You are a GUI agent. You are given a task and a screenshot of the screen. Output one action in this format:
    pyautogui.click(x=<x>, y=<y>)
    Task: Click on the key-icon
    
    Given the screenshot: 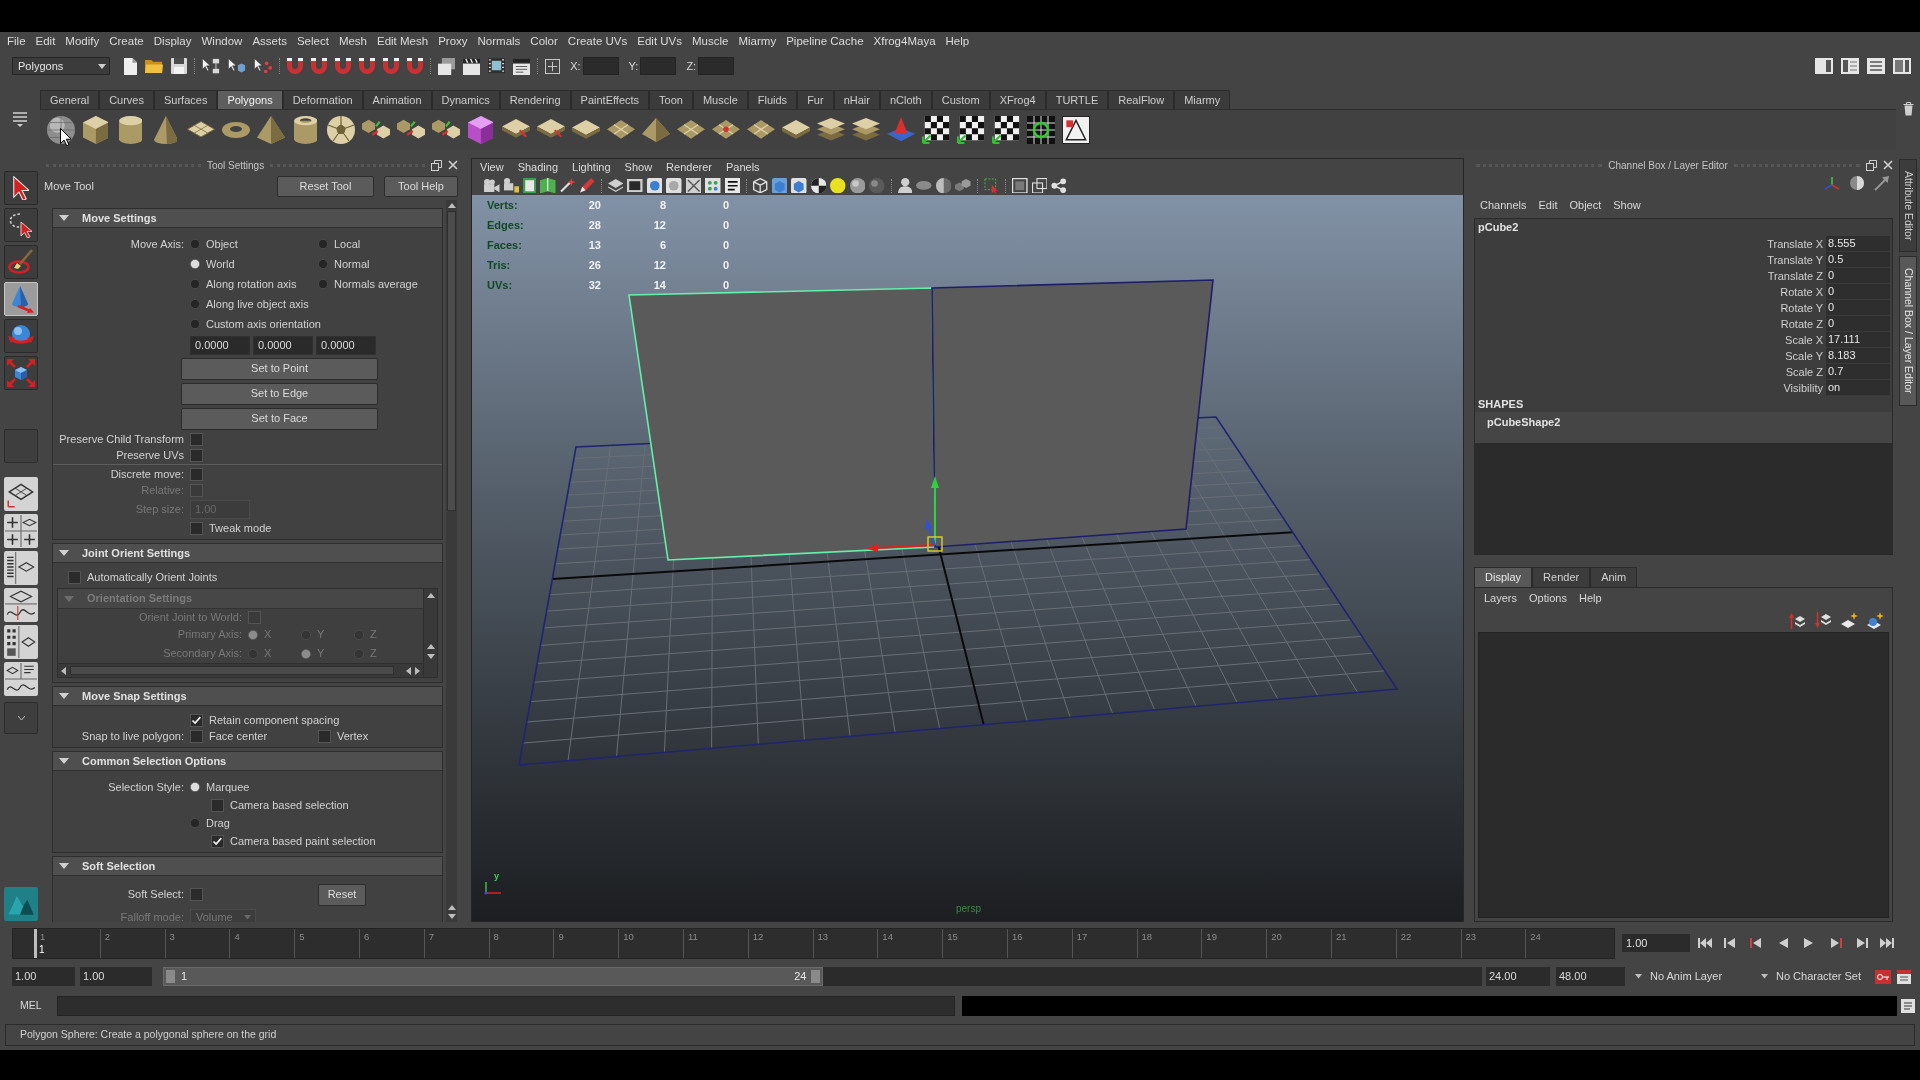 What is the action you would take?
    pyautogui.click(x=1883, y=976)
    